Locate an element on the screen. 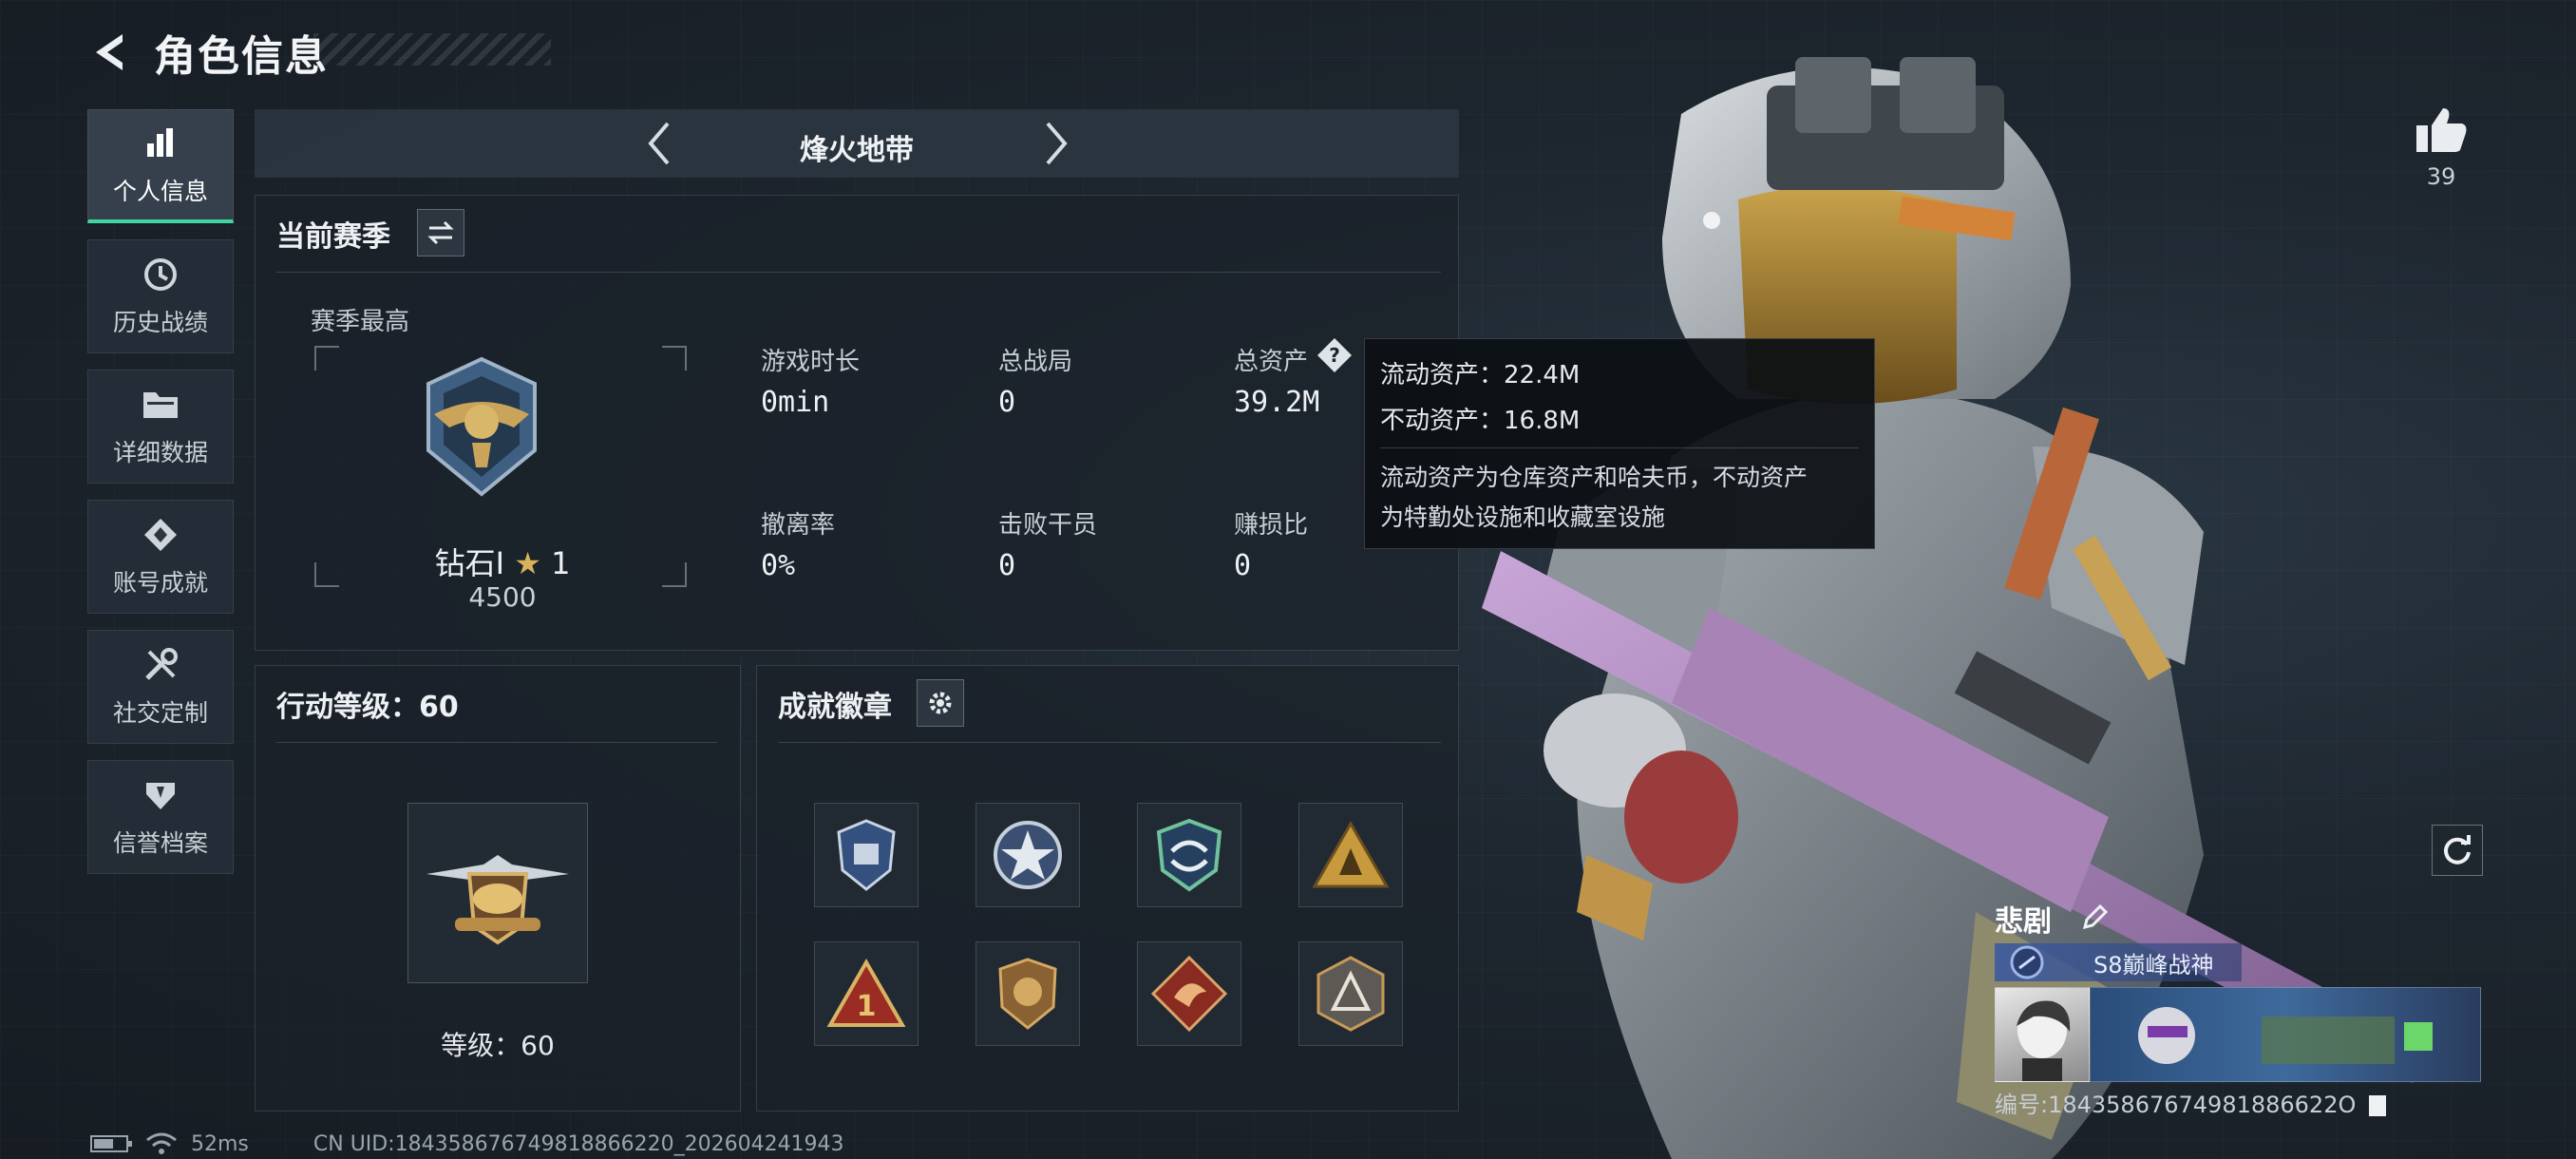 This screenshot has width=2576, height=1159. mode-next-button is located at coordinates (1056, 143).